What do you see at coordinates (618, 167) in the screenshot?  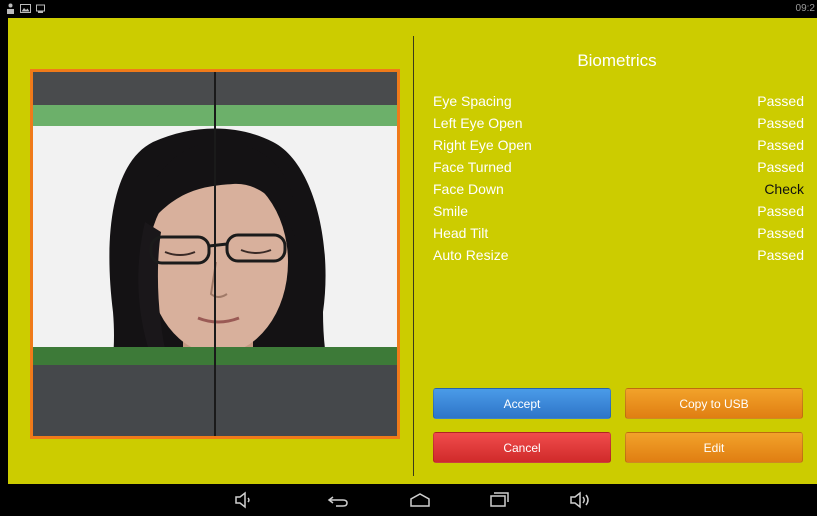 I see `list-item: Face Turned Passed` at bounding box center [618, 167].